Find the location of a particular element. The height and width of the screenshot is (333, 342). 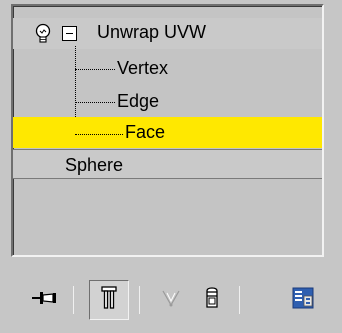

tree-connector is located at coordinates (99, 134).